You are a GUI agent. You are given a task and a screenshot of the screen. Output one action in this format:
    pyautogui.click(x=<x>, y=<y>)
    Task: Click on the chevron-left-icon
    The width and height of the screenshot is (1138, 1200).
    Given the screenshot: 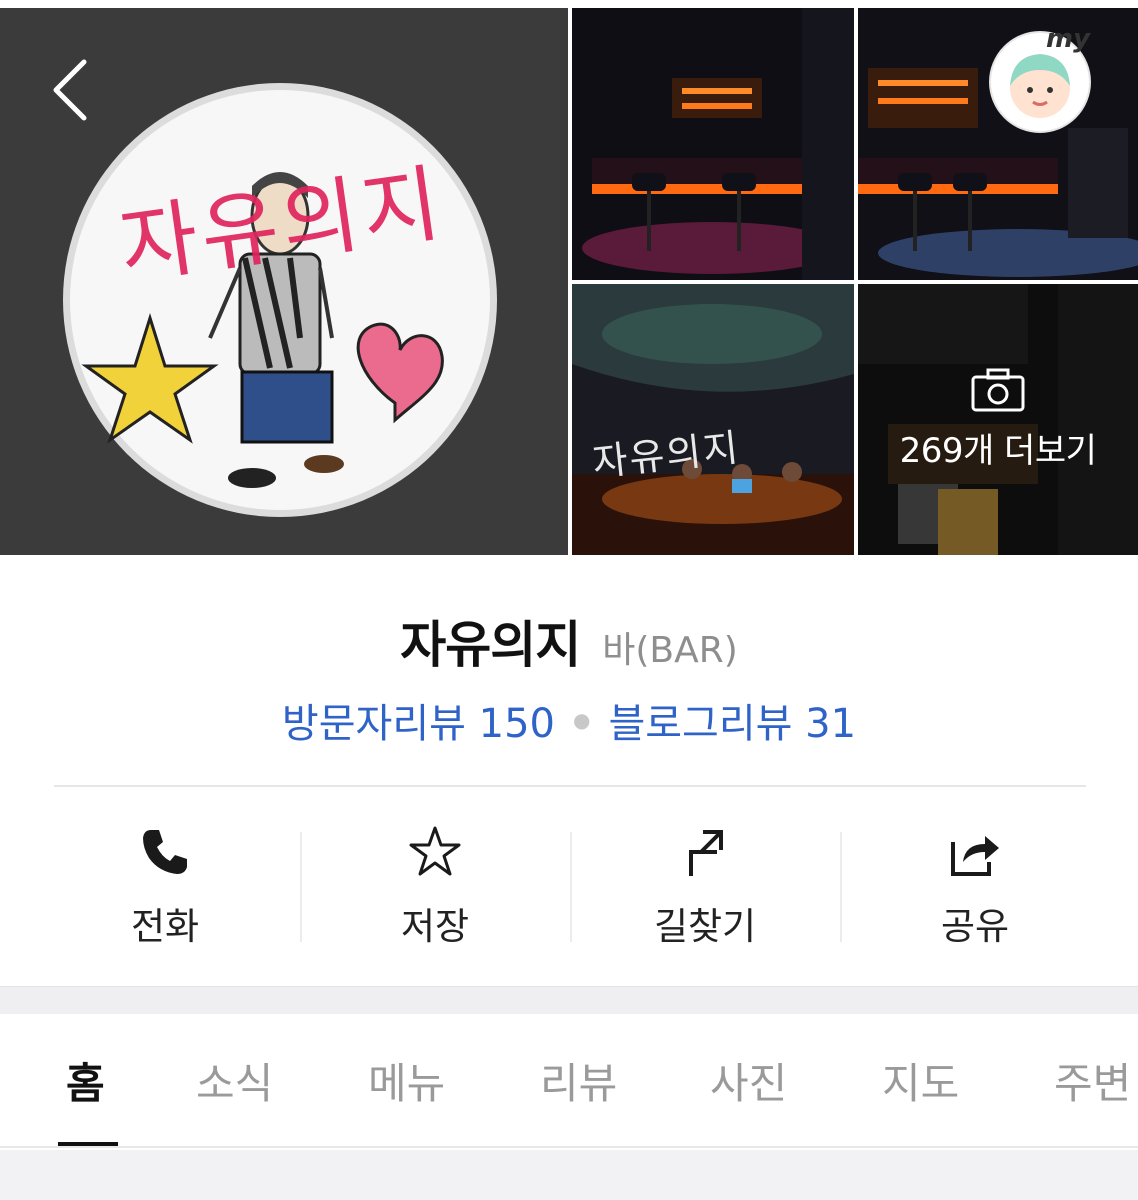 What is the action you would take?
    pyautogui.click(x=70, y=90)
    